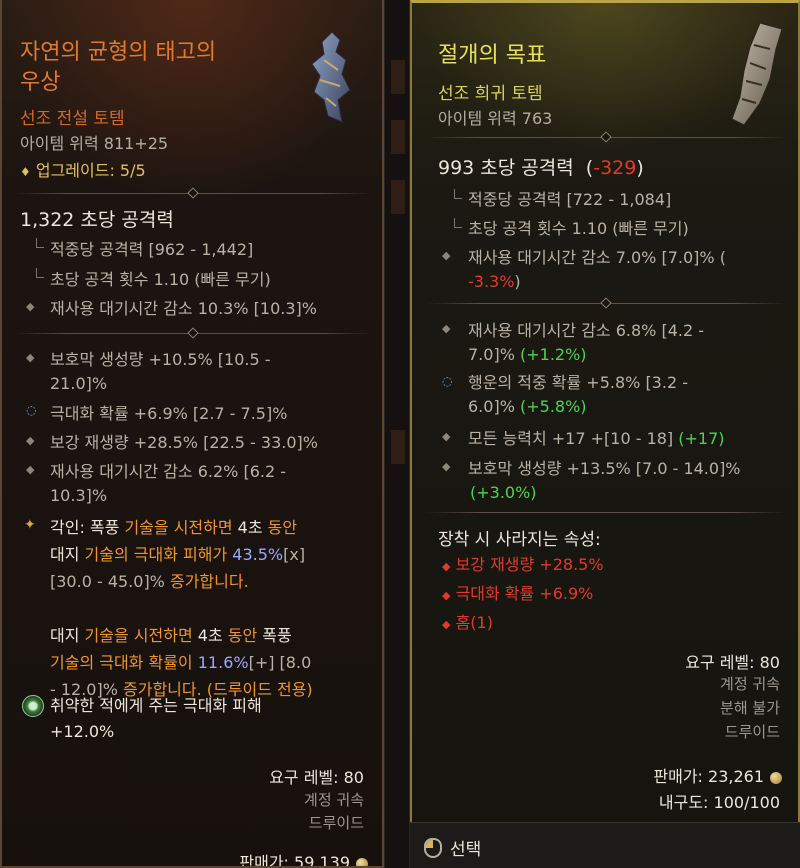  I want to click on dps-value: 1,322 초당 공격력, so click(97, 220).